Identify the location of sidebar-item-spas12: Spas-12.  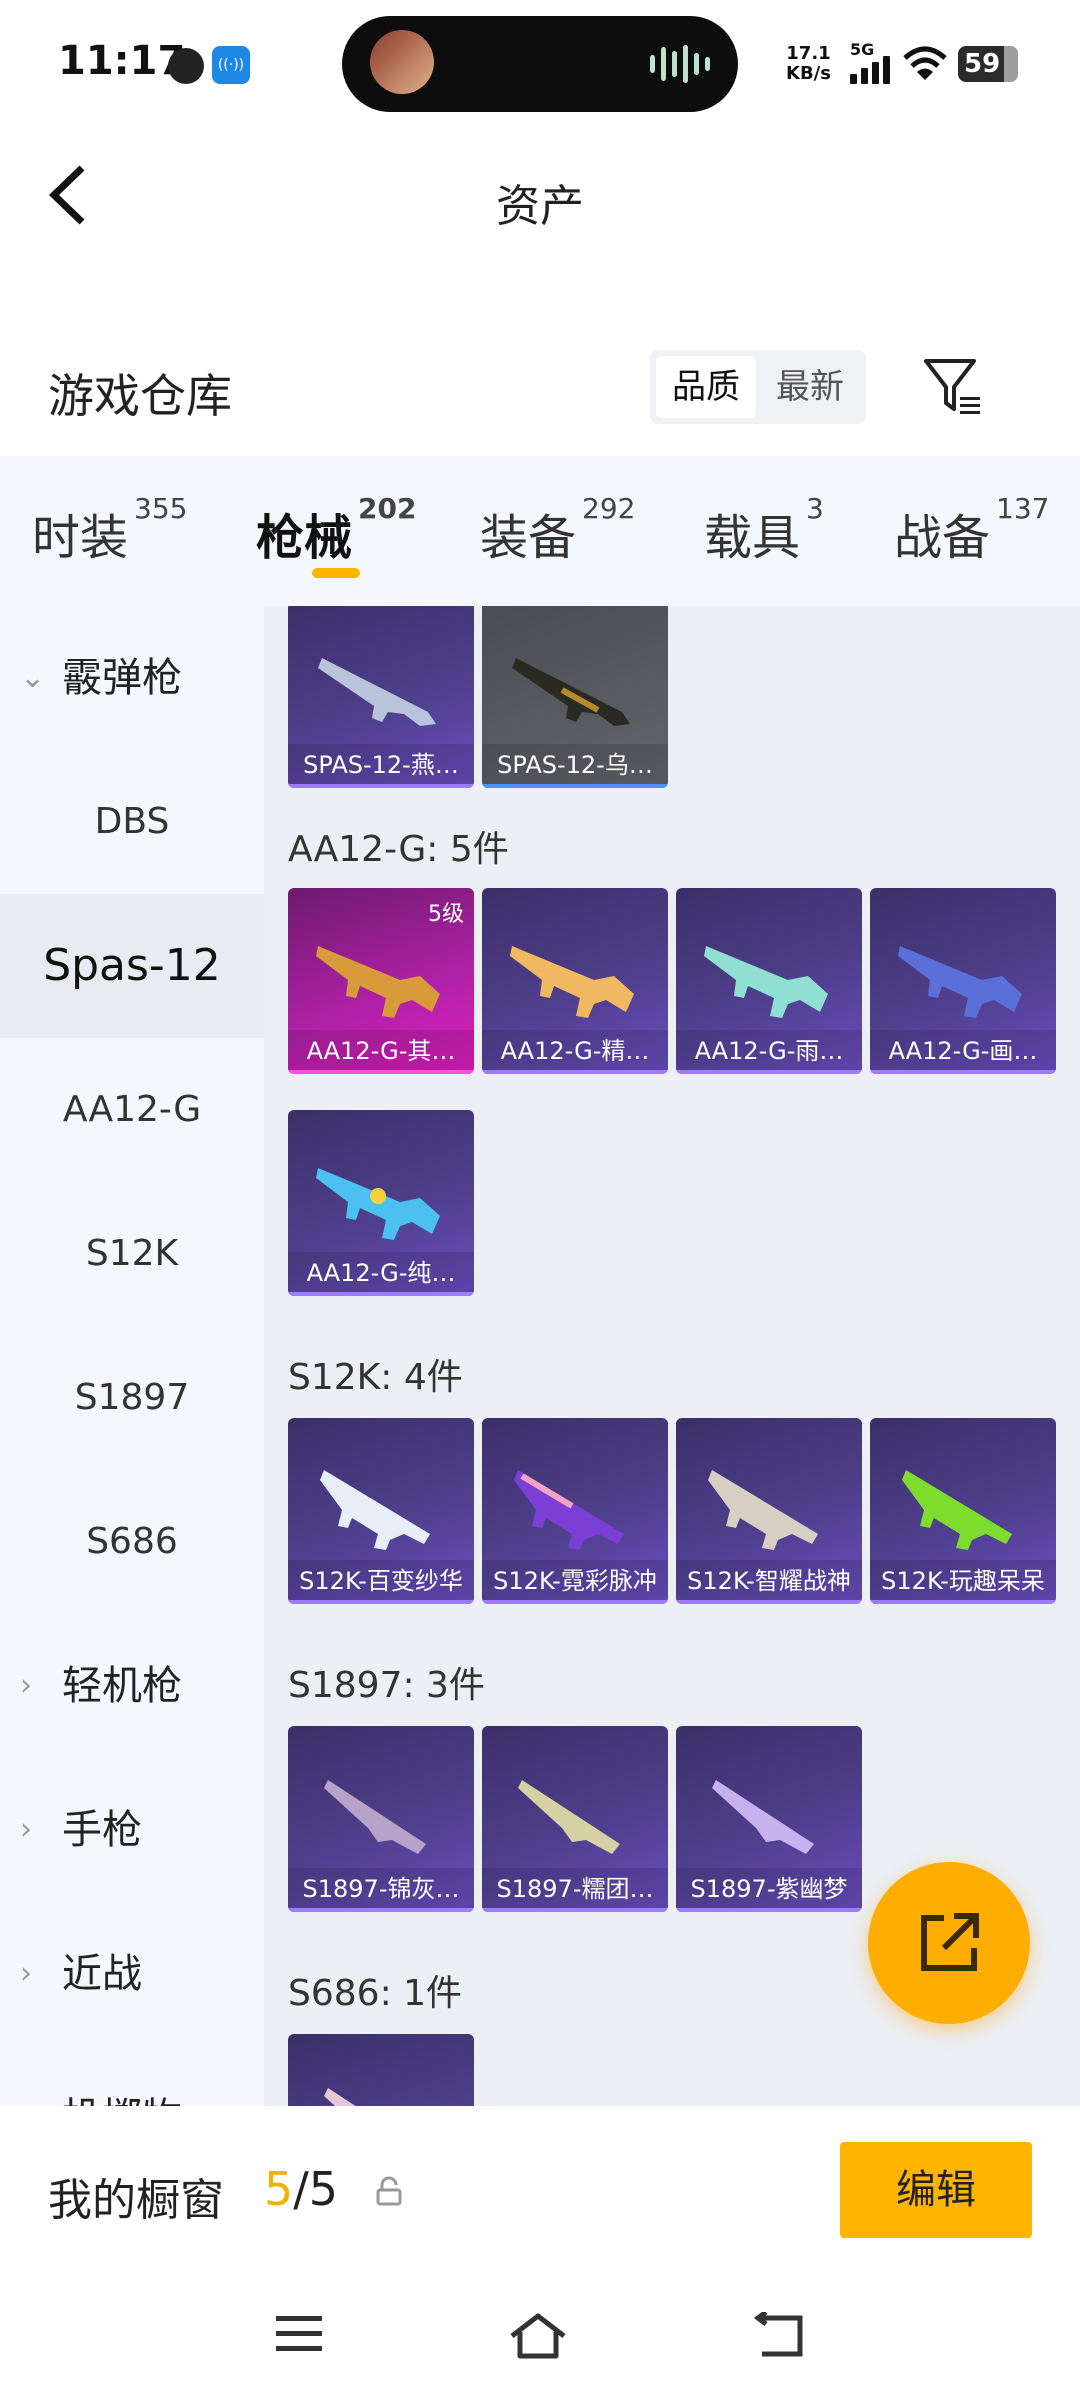
(132, 966).